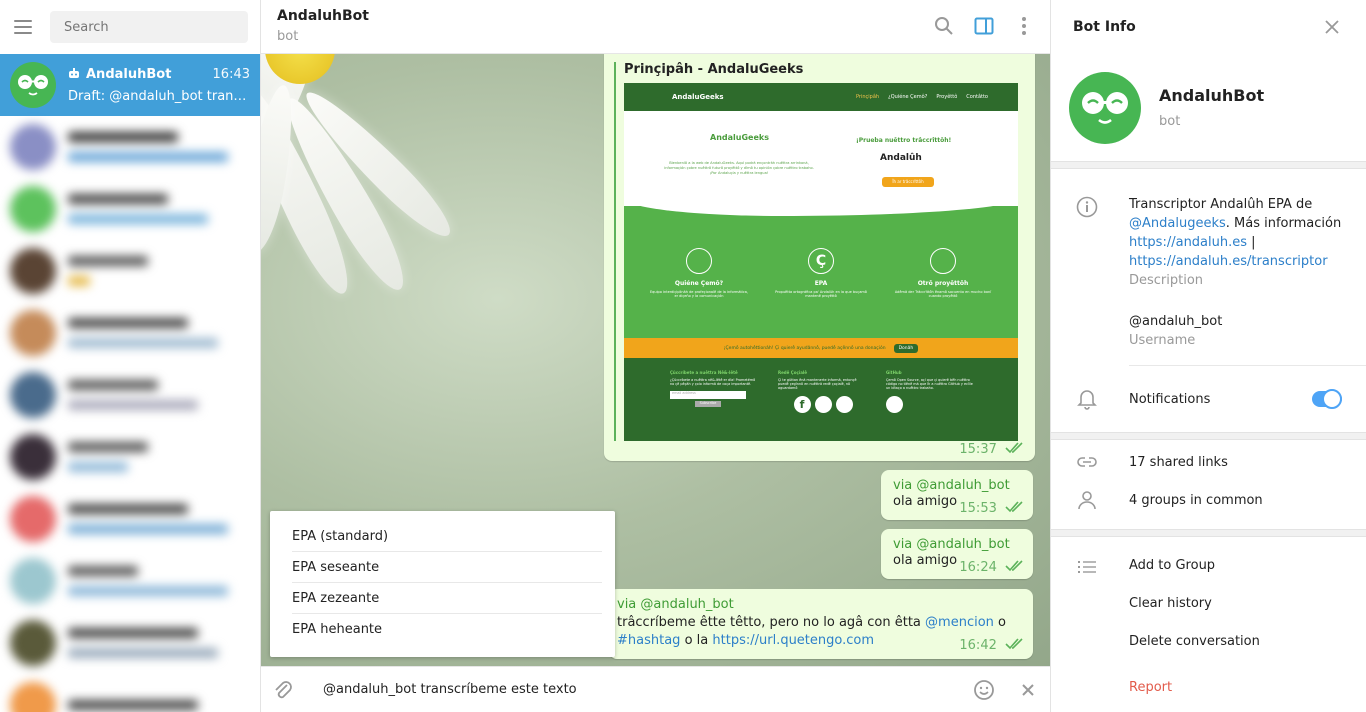 This screenshot has height=712, width=1366. What do you see at coordinates (447, 536) in the screenshot?
I see `inline-result-item: EPA (standard)` at bounding box center [447, 536].